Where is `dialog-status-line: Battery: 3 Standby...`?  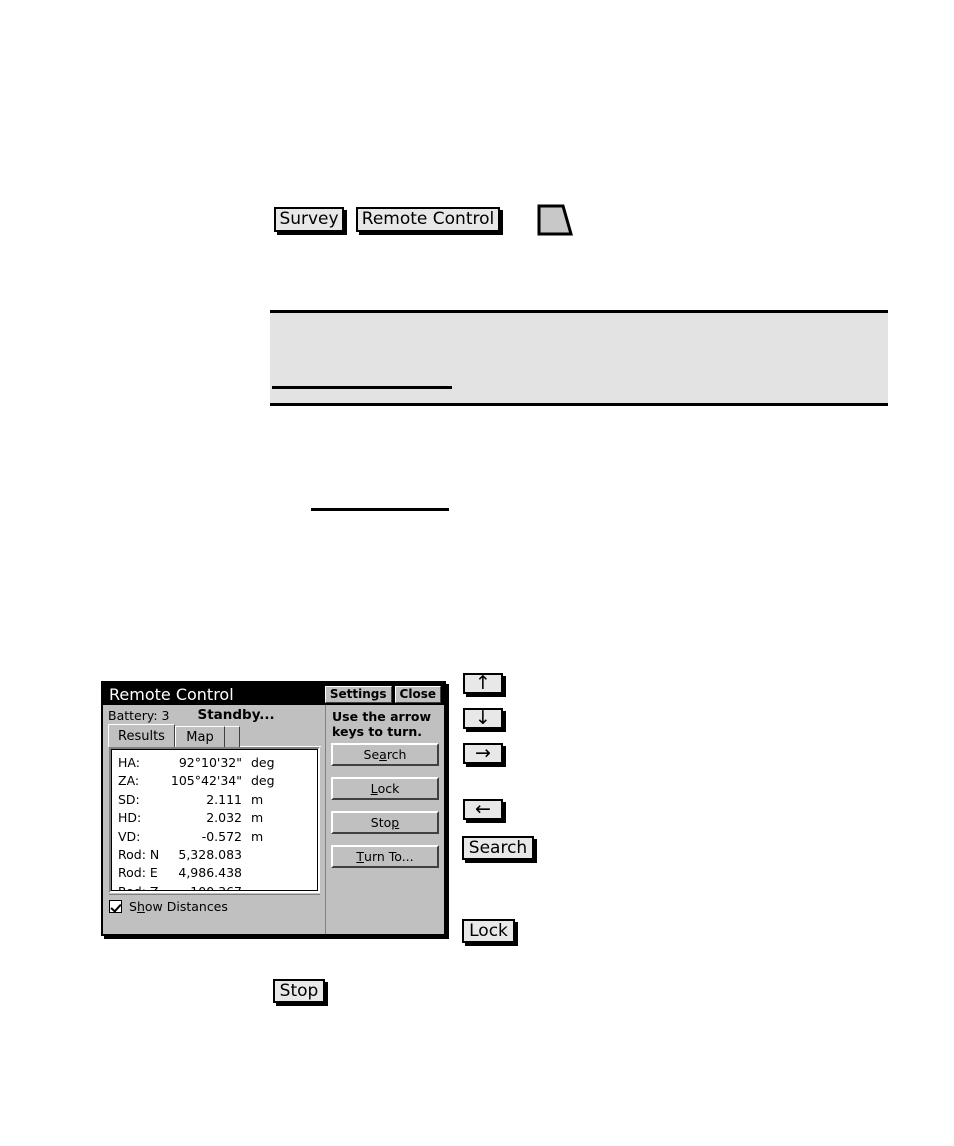 dialog-status-line: Battery: 3 Standby... is located at coordinates (212, 715).